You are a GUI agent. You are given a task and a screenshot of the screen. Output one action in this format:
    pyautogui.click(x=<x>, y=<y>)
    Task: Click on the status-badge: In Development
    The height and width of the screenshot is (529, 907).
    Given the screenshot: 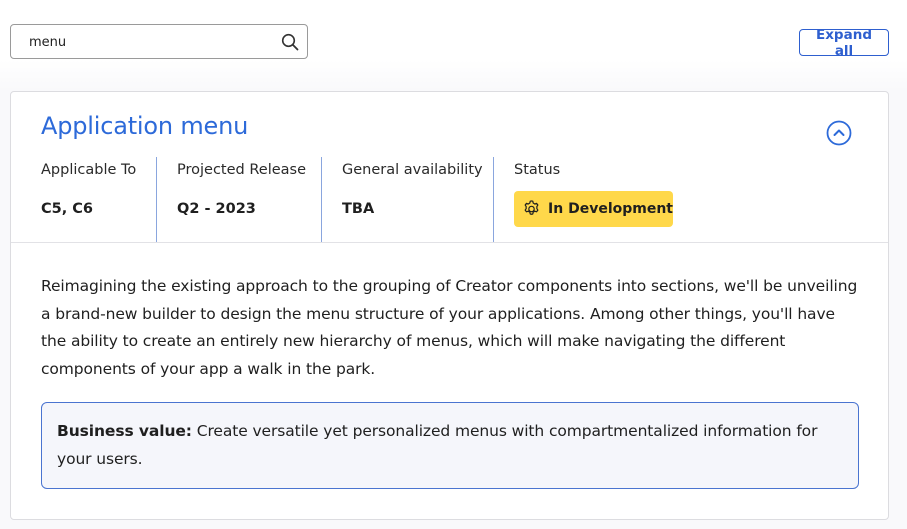 What is the action you would take?
    pyautogui.click(x=593, y=209)
    